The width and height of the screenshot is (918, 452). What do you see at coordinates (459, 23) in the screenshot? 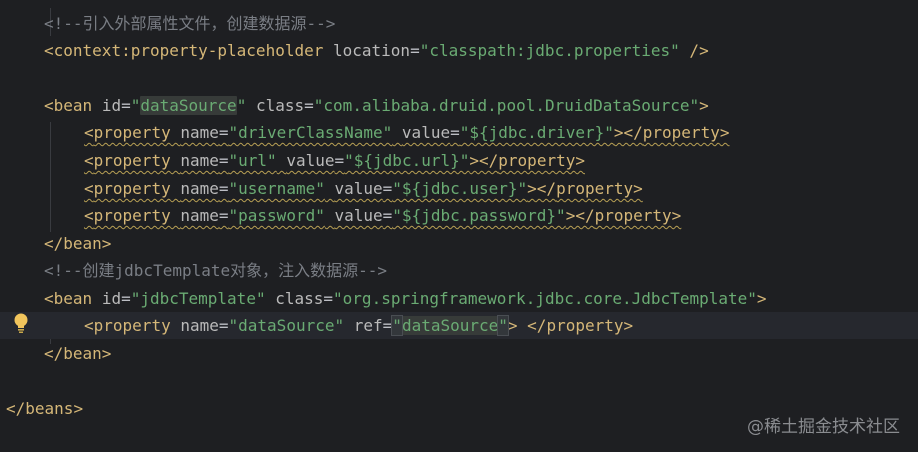
I see `code-line-1: <!--引入外部属性文件，创建数据源-->` at bounding box center [459, 23].